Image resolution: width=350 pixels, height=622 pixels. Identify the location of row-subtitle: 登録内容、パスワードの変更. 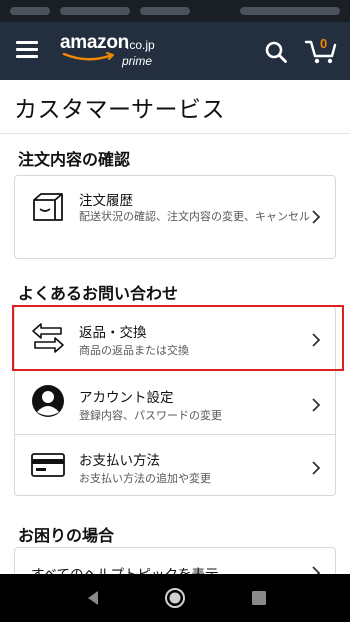
(150, 415).